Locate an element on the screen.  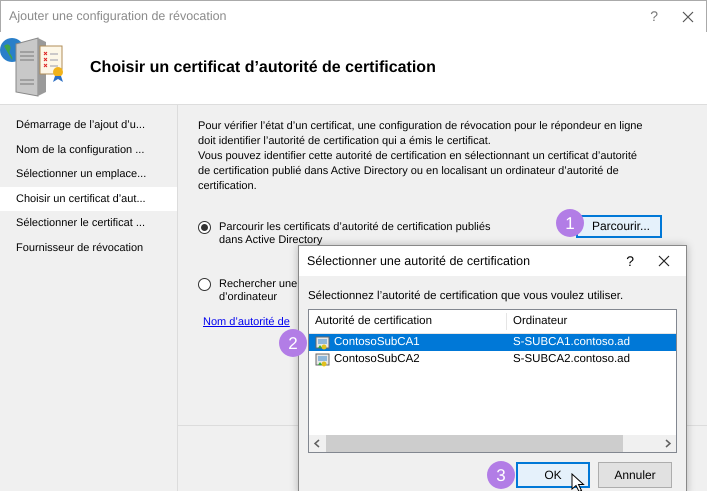
horizontal-scrollbar is located at coordinates (492, 443).